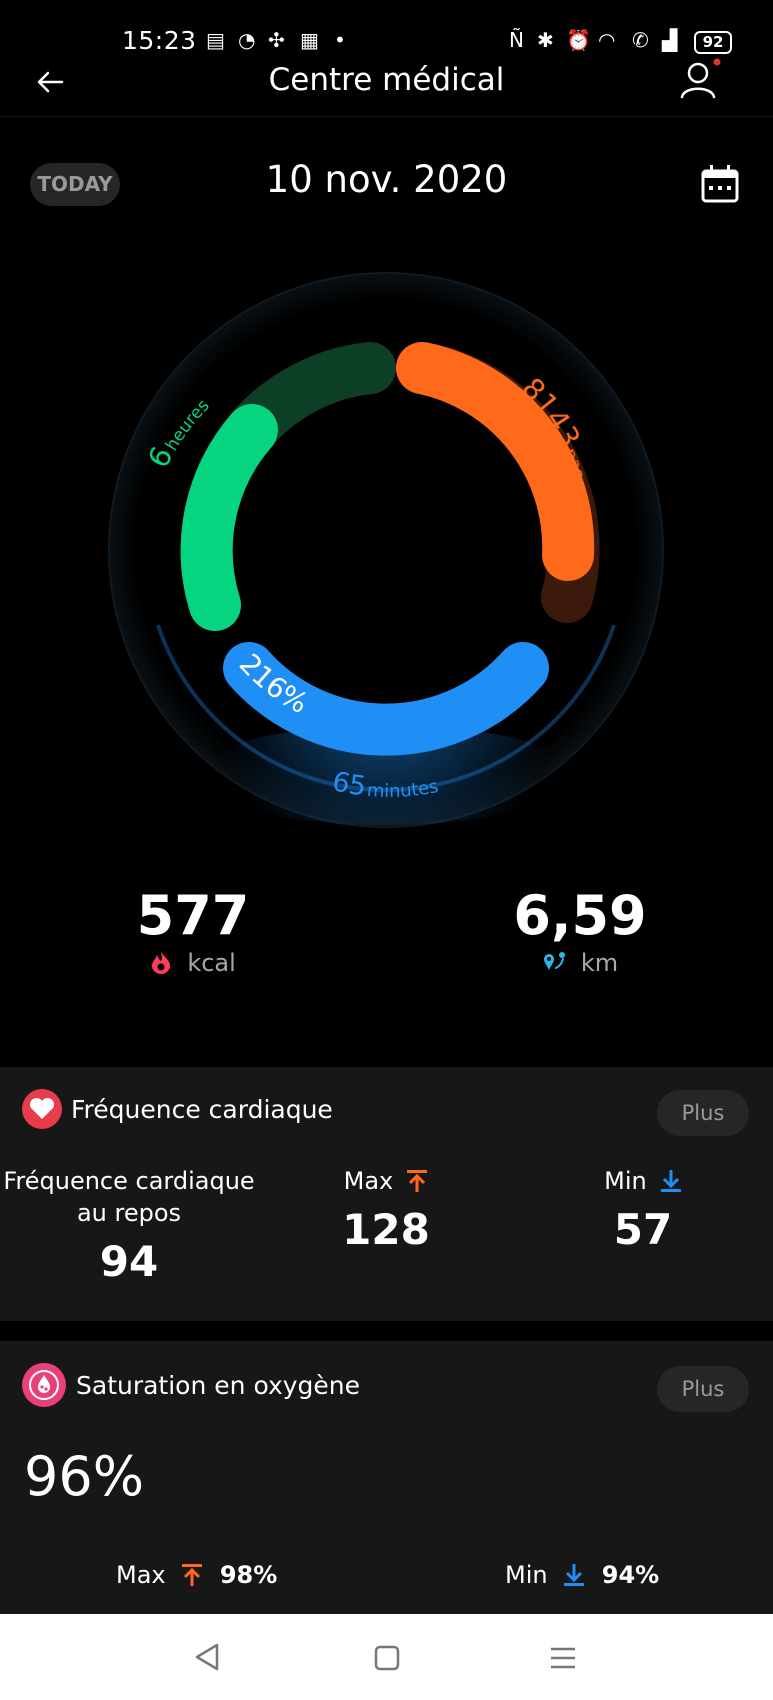 This screenshot has height=1700, width=773. I want to click on home-square-icon, so click(387, 1658).